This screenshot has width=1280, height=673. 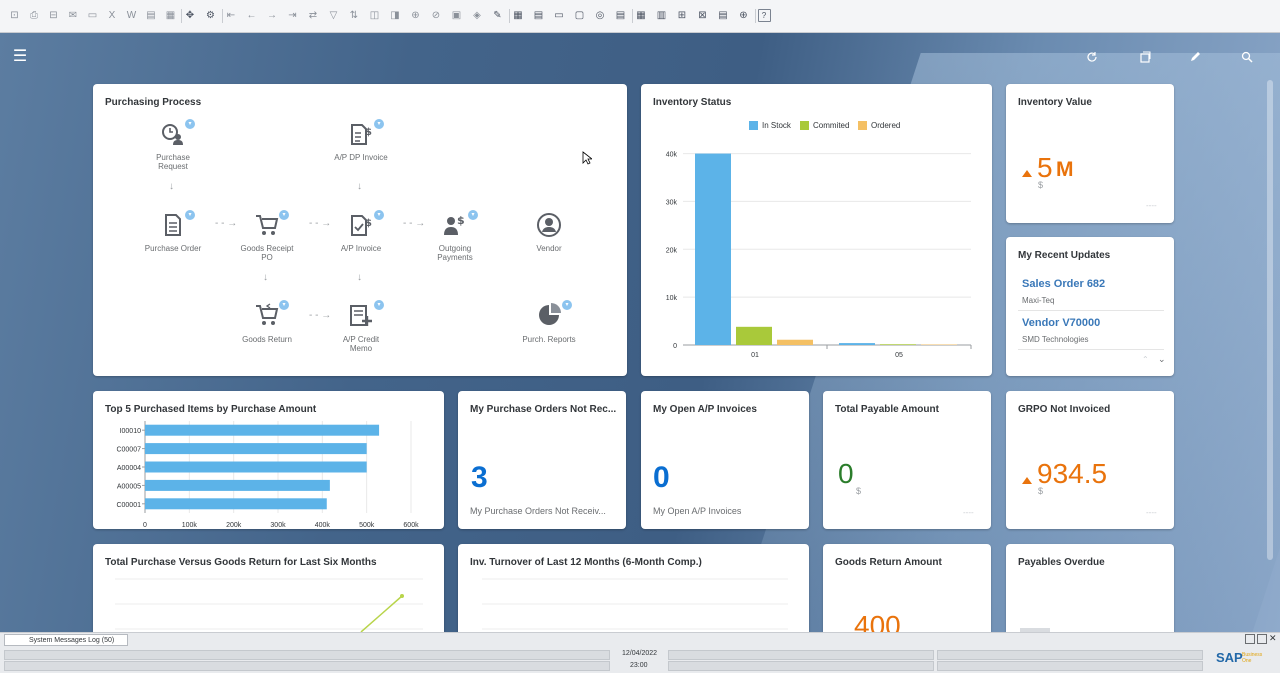 I want to click on purchase-order-icon, so click(x=173, y=225).